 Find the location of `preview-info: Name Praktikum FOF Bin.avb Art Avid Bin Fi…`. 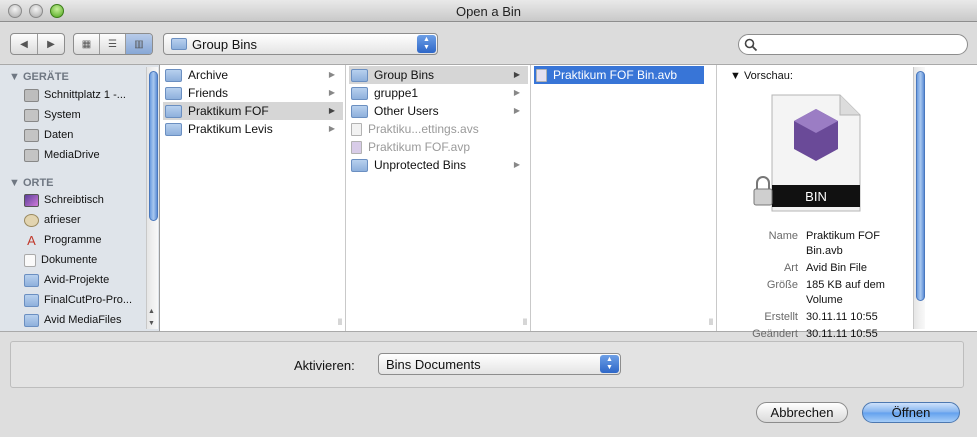

preview-info: Name Praktikum FOF Bin.avb Art Avid Bin Fi… is located at coordinates (823, 286).